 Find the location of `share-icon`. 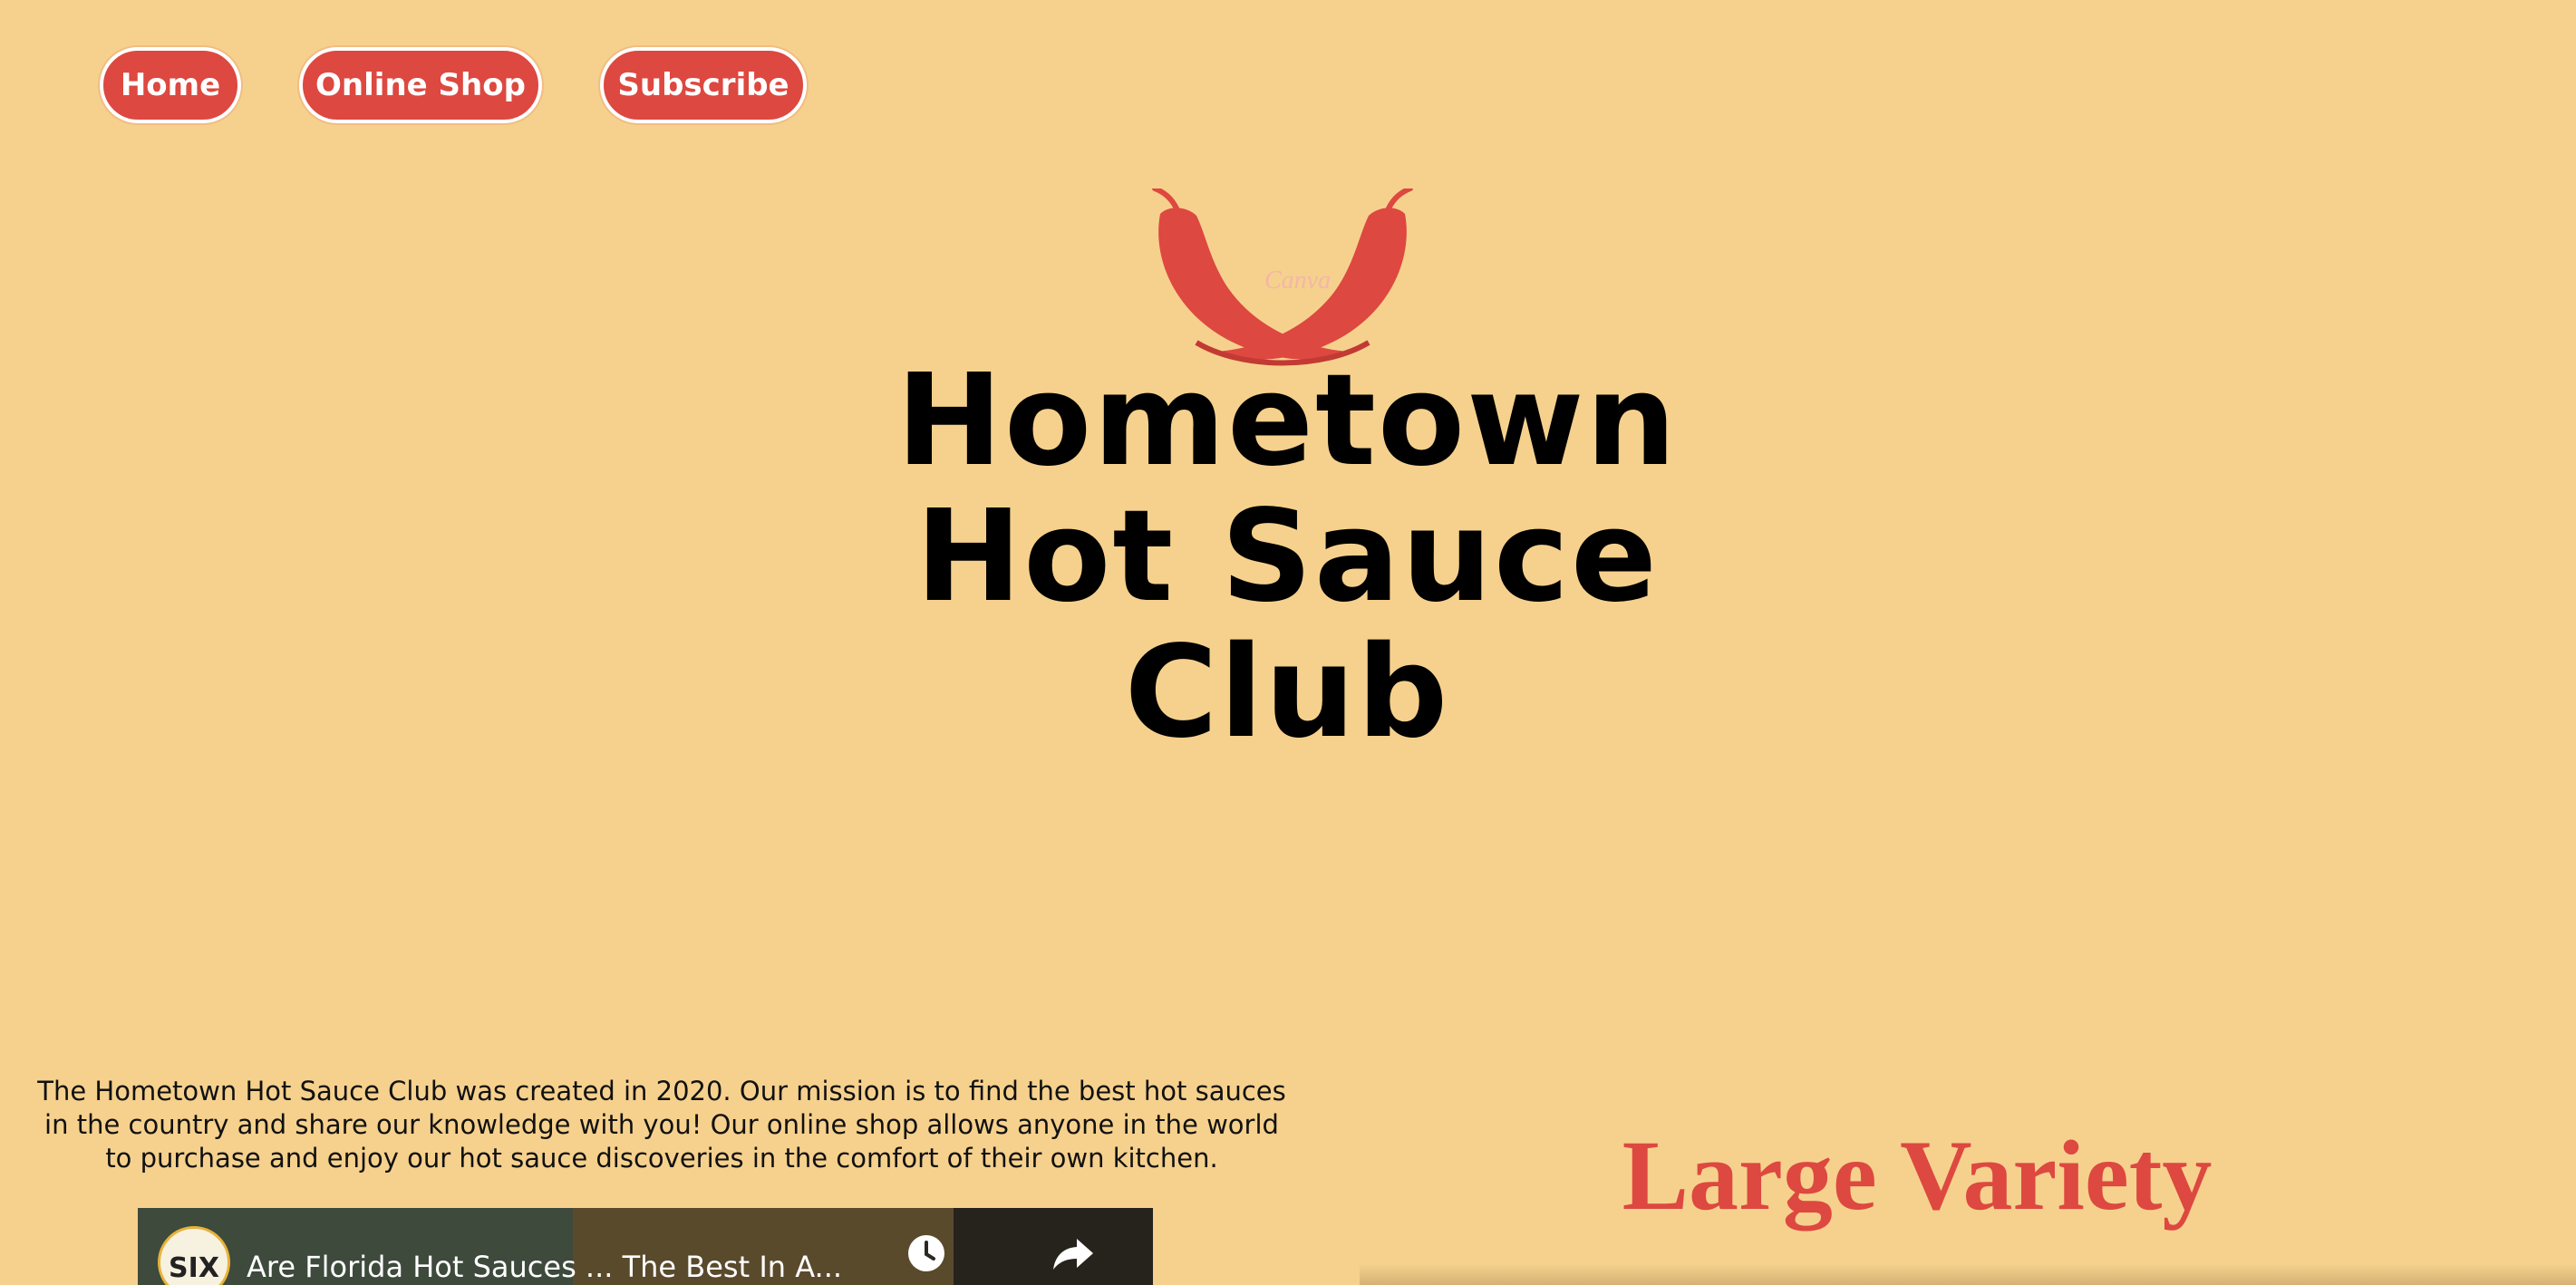

share-icon is located at coordinates (1073, 1253).